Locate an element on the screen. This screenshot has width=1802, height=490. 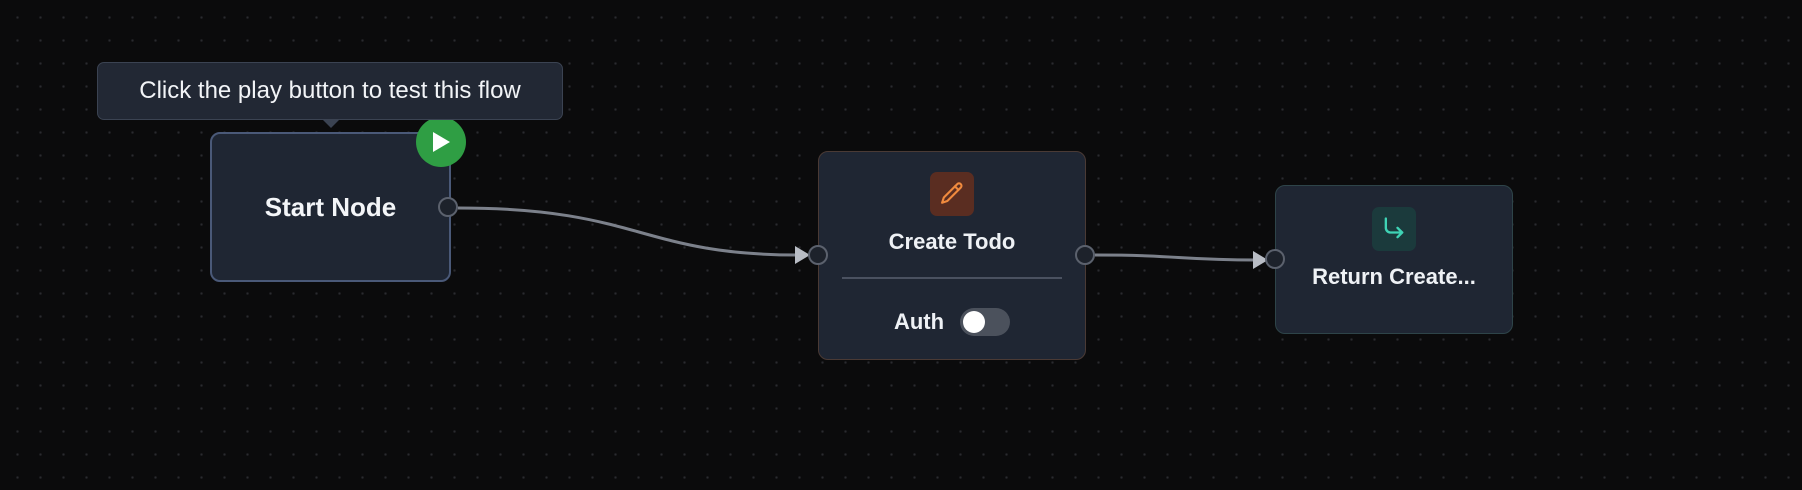
create-todo-output-handle is located at coordinates (1085, 255).